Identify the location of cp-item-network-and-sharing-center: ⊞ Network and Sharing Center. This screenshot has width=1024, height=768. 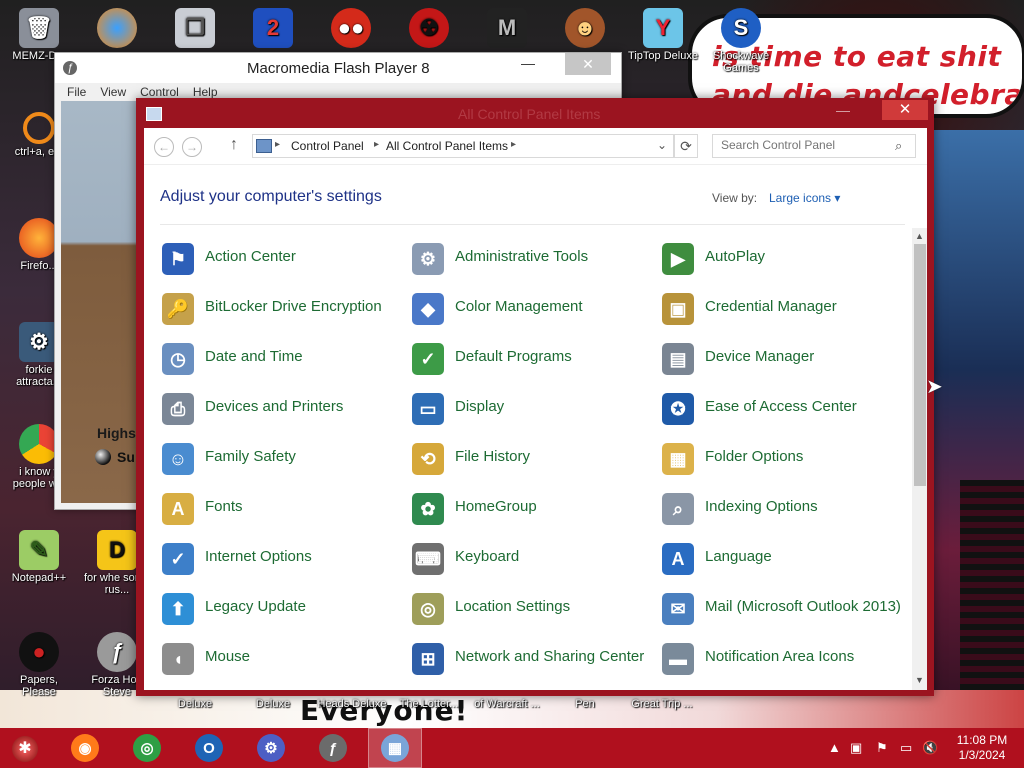
(530, 657).